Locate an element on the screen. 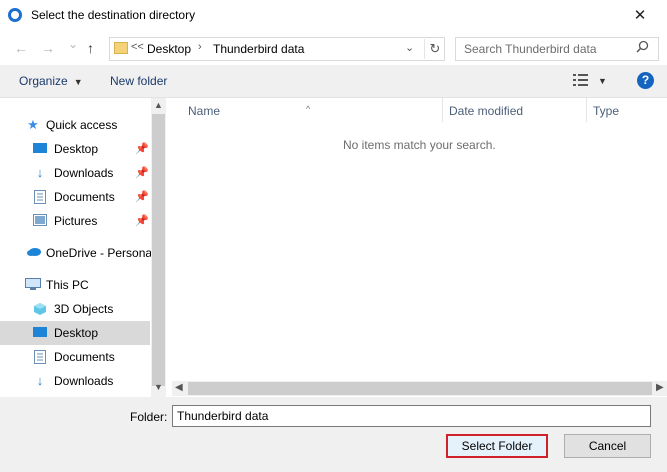 This screenshot has width=667, height=472. help-icon: ? is located at coordinates (645, 80).